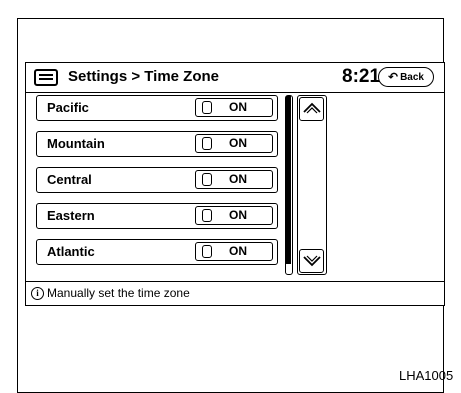 This screenshot has height=393, width=461. What do you see at coordinates (68, 107) in the screenshot?
I see `list-item-label: Pacific` at bounding box center [68, 107].